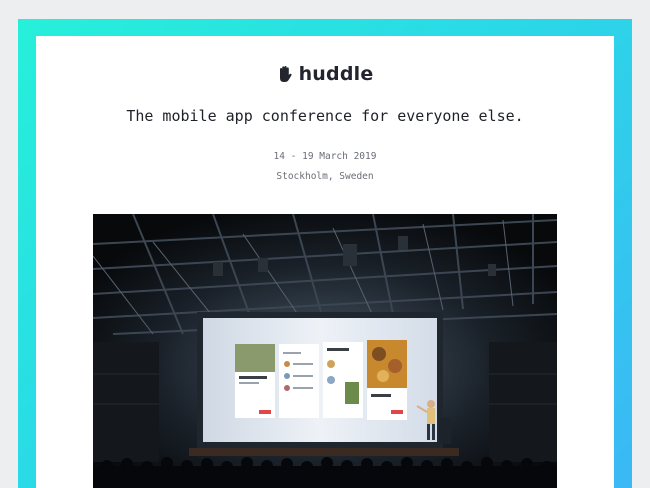 Image resolution: width=650 pixels, height=488 pixels. Describe the element at coordinates (325, 156) in the screenshot. I see `event-dates: 14 - 19 March 2019` at that location.